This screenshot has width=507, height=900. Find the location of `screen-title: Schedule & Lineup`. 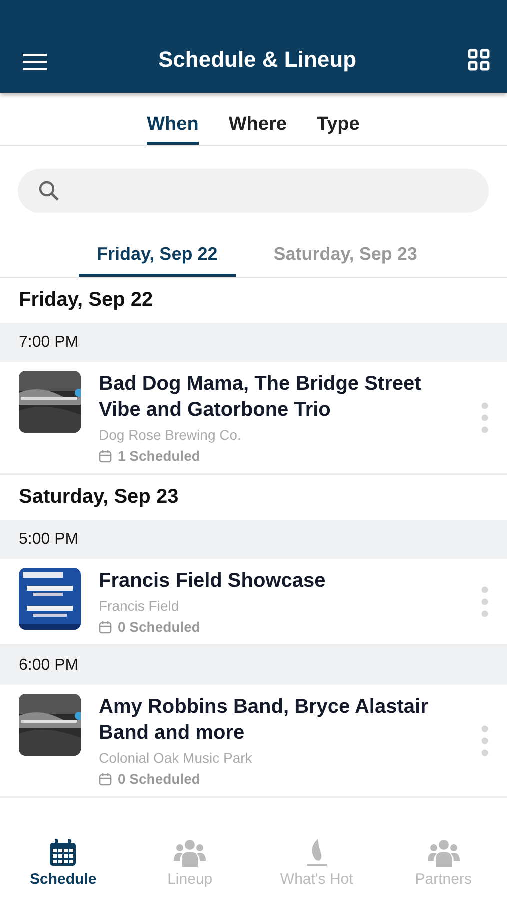

screen-title: Schedule & Lineup is located at coordinates (257, 60).